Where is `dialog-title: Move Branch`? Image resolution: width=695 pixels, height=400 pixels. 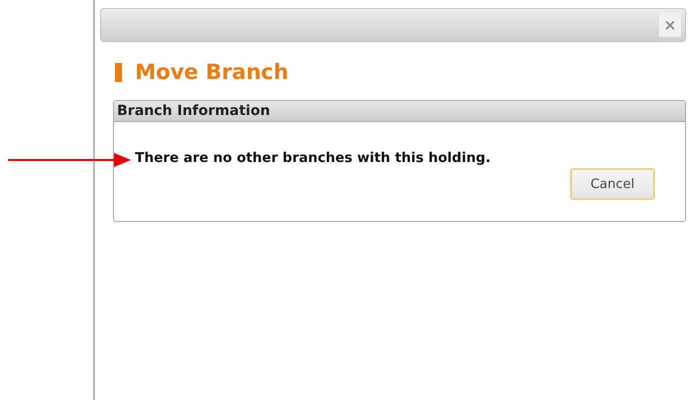 dialog-title: Move Branch is located at coordinates (211, 72).